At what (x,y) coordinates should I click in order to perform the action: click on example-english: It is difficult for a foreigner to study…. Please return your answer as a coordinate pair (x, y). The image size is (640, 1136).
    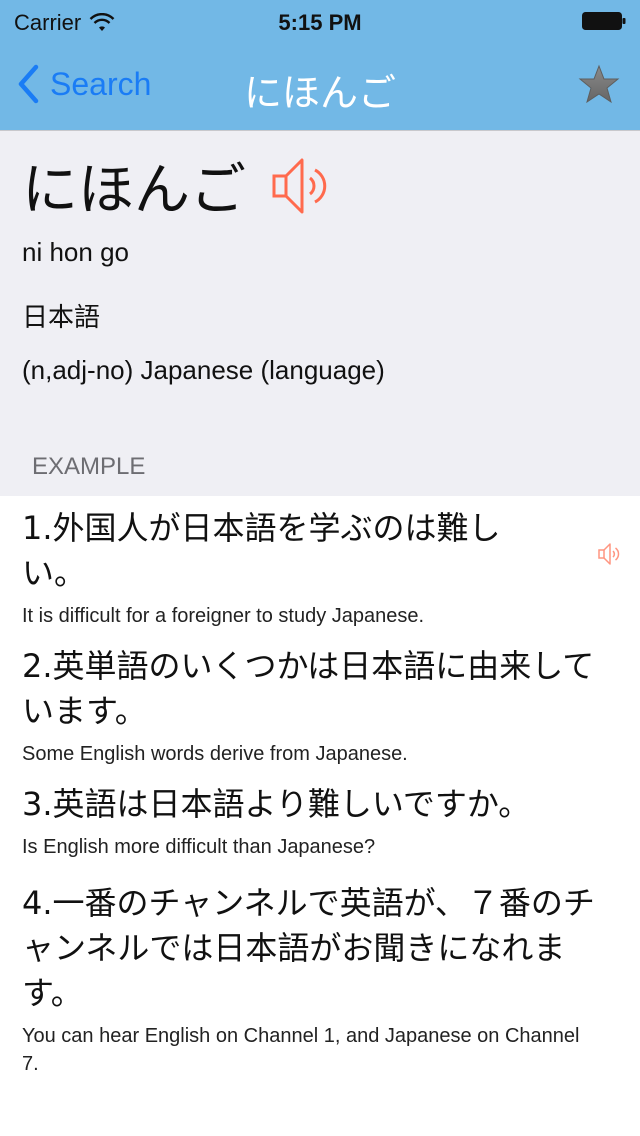
    Looking at the image, I should click on (223, 616).